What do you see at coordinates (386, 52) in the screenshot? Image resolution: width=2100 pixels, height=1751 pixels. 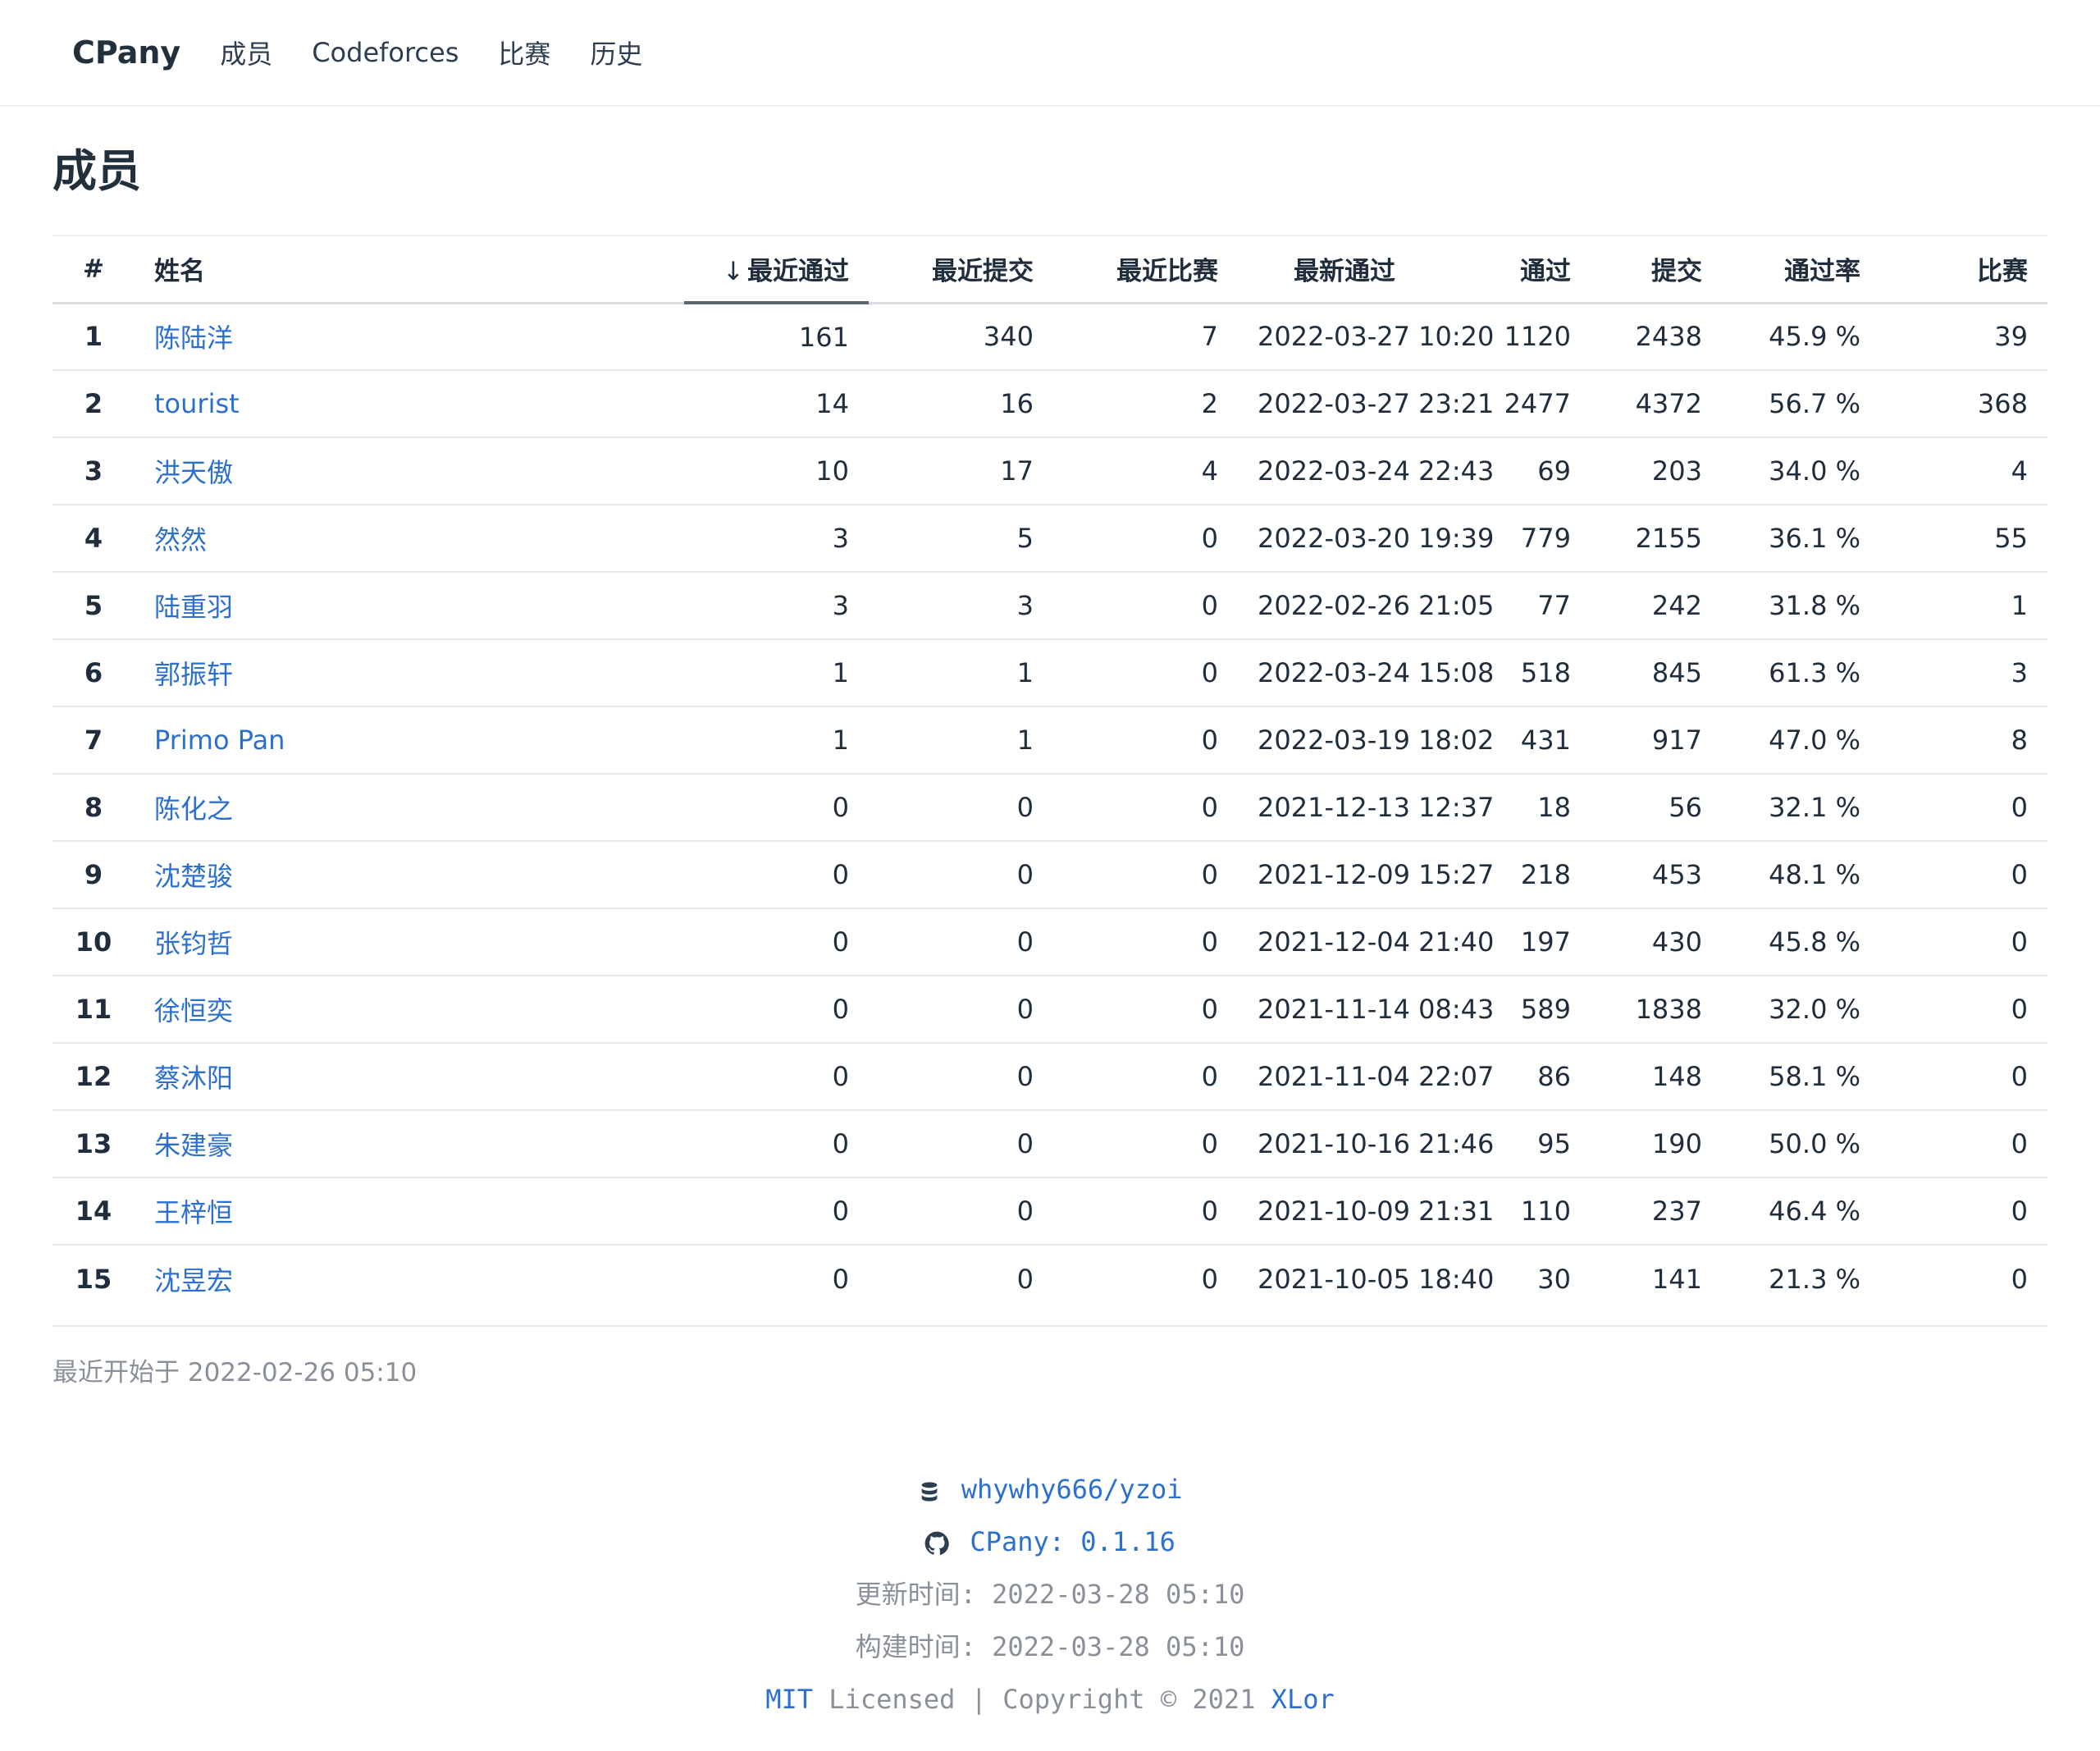 I see `nav-codeforces: Codeforces` at bounding box center [386, 52].